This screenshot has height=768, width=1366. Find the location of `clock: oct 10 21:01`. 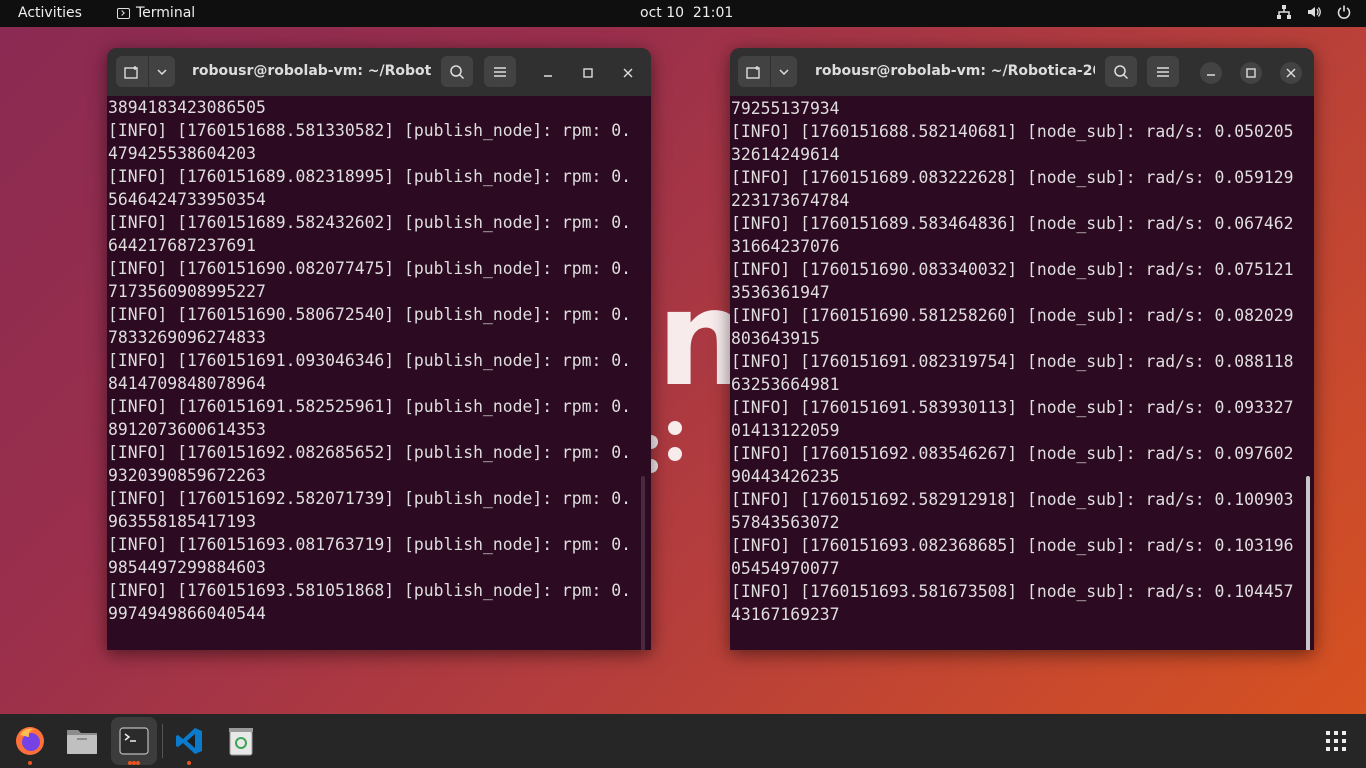

clock: oct 10 21:01 is located at coordinates (686, 13).